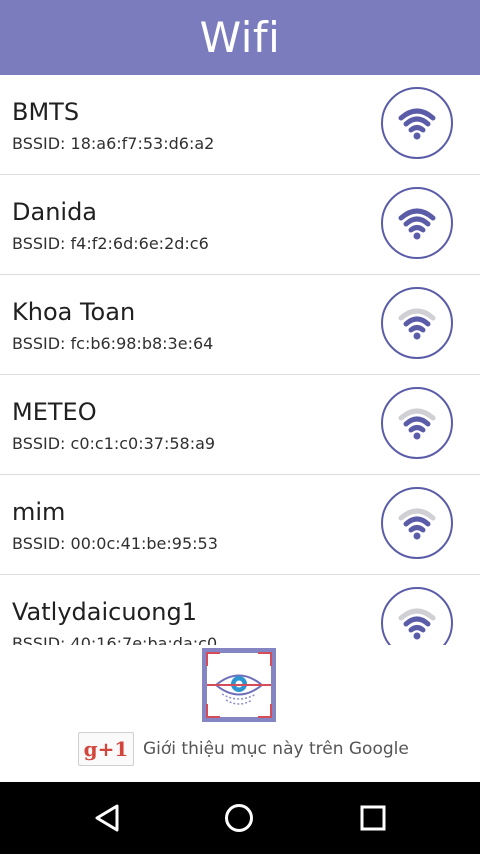 This screenshot has width=480, height=854. I want to click on network-bssid: BSSID: f4:f2:6d:6e:2d:c6, so click(110, 243).